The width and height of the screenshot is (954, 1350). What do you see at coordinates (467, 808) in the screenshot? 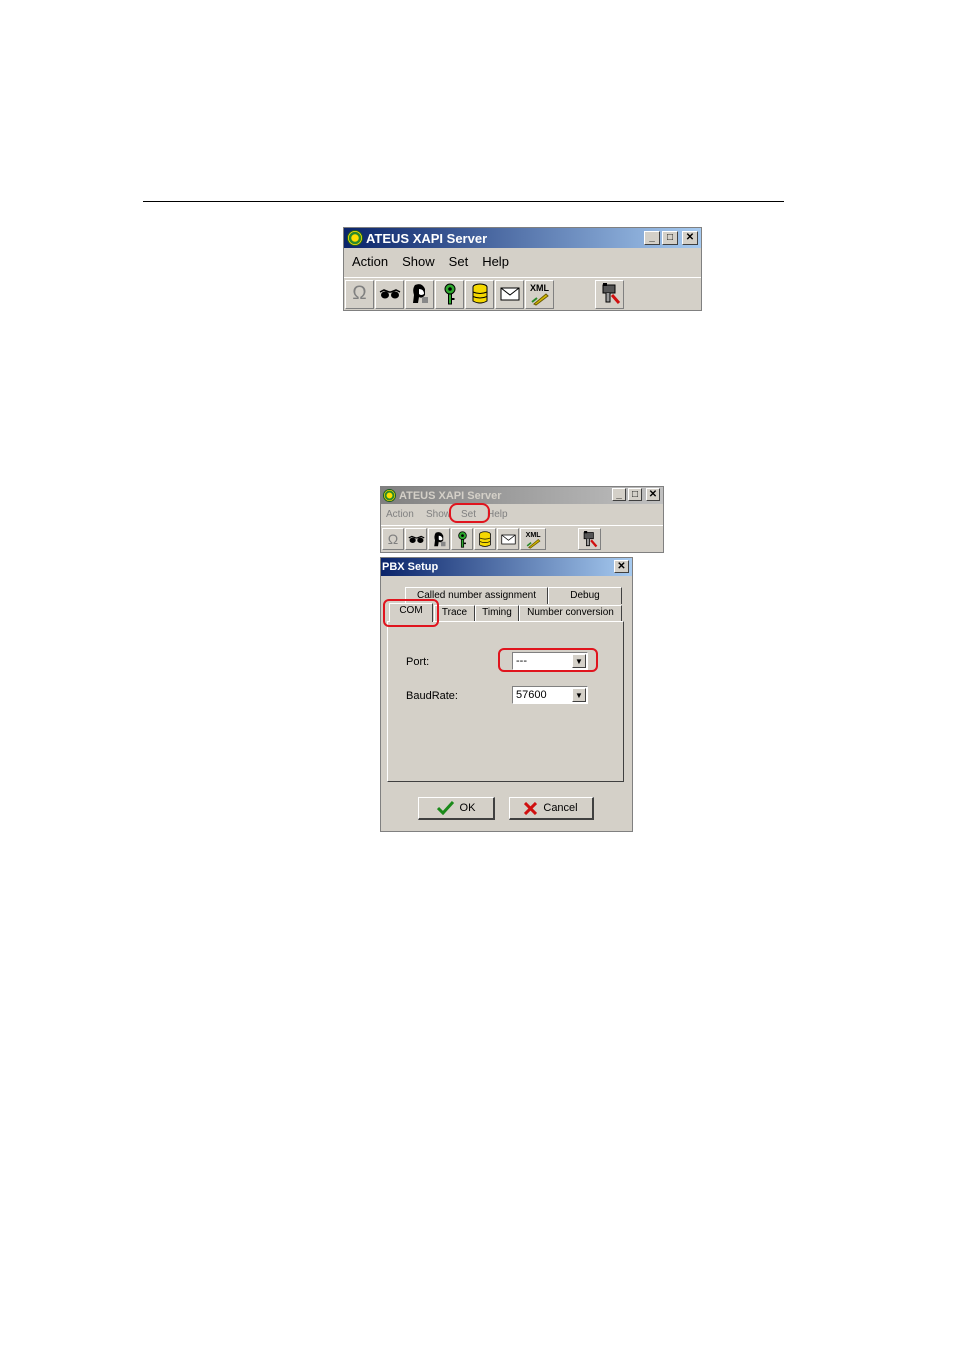
I see `ok-label: OK` at bounding box center [467, 808].